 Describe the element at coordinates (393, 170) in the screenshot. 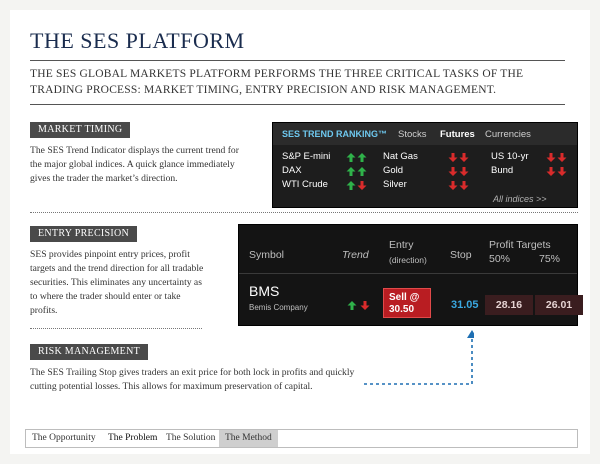

I see `trend-index-name: Gold` at that location.